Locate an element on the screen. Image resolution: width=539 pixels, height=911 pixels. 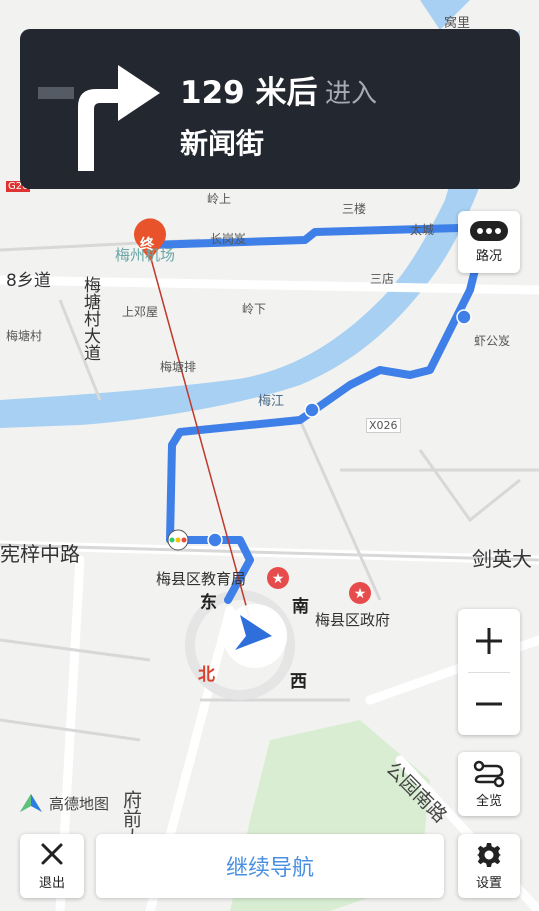
settings-button: 设置 is located at coordinates (489, 866).